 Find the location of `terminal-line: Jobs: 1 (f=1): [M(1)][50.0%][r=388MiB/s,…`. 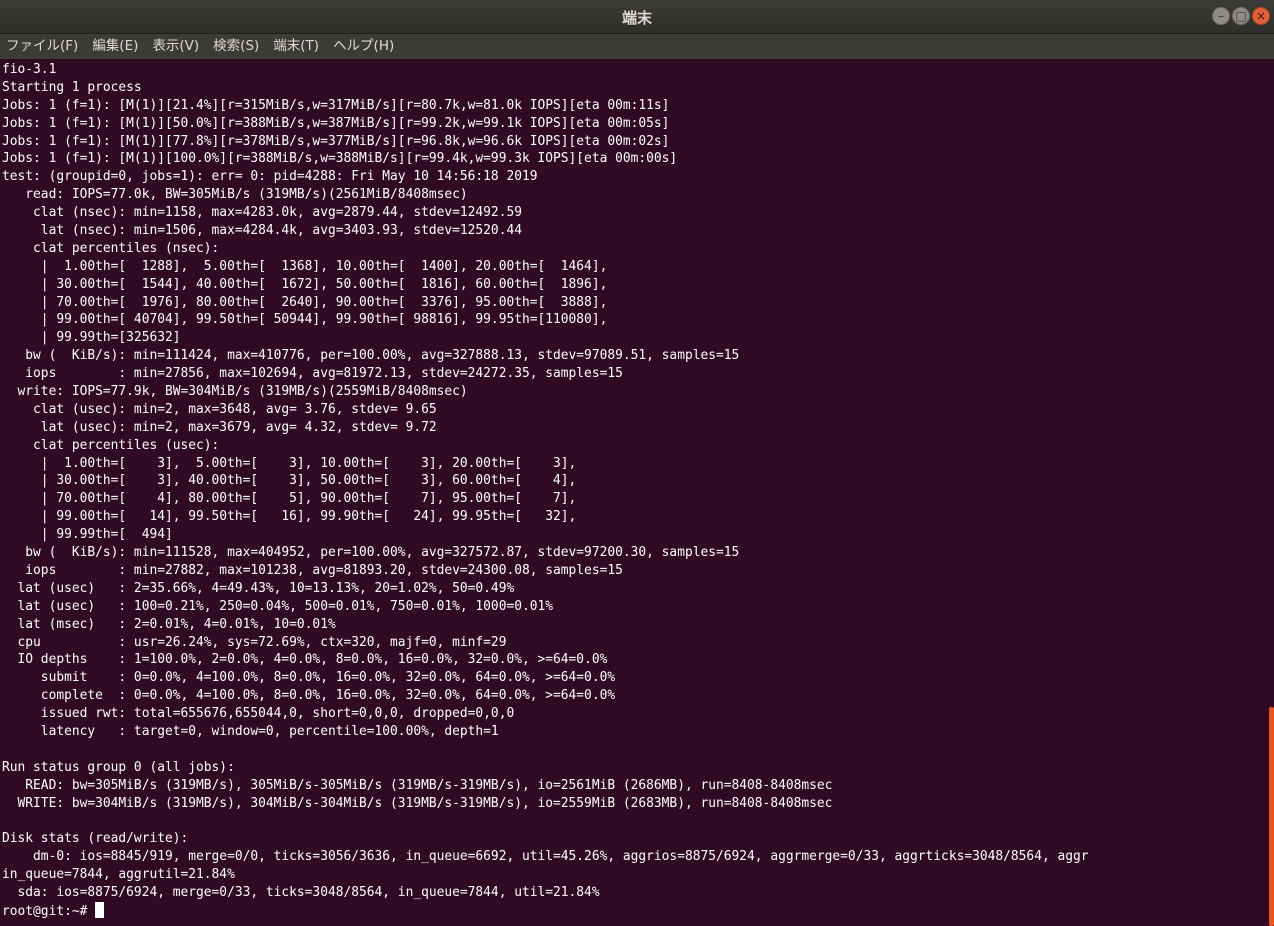

terminal-line: Jobs: 1 (f=1): [M(1)][50.0%][r=388MiB/s,… is located at coordinates (336, 123).